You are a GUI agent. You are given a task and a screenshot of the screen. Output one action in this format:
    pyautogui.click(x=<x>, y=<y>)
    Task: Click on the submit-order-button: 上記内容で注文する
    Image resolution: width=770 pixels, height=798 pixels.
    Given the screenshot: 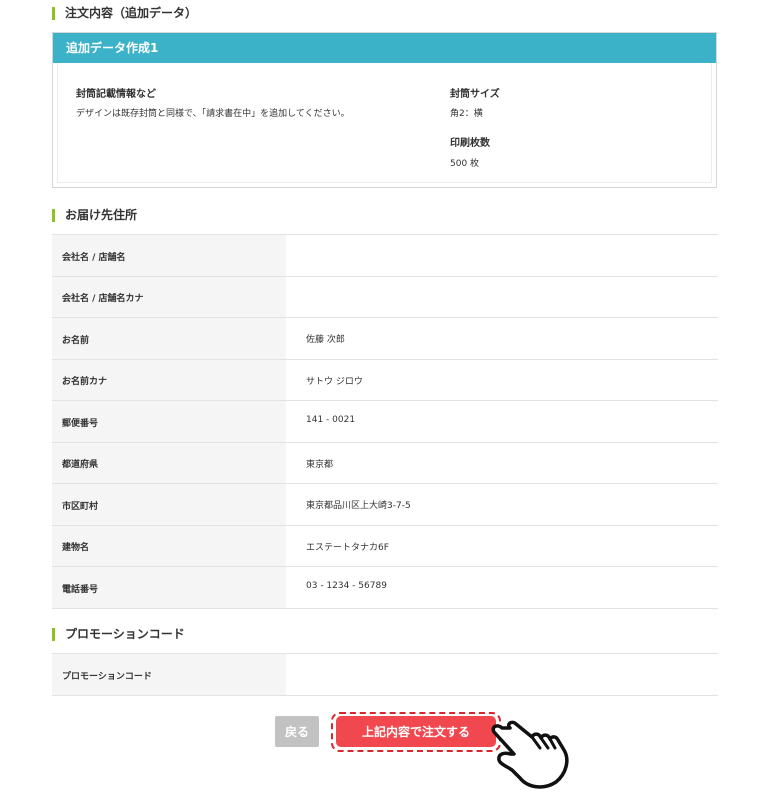 What is the action you would take?
    pyautogui.click(x=416, y=731)
    